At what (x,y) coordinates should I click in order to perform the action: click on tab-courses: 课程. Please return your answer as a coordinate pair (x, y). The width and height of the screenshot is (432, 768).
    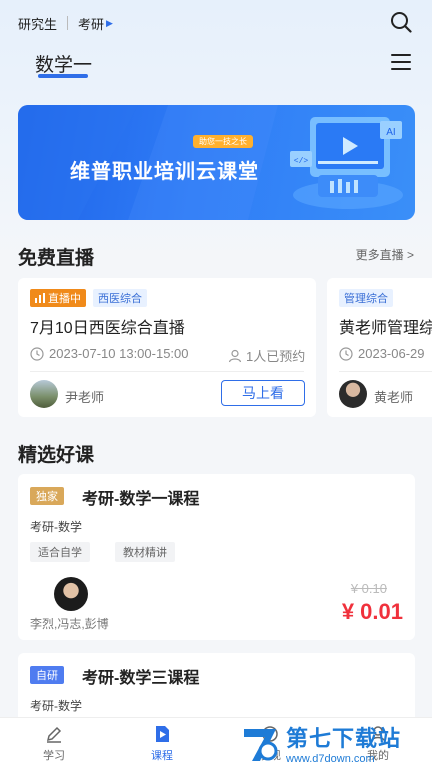
    Looking at the image, I should click on (162, 743).